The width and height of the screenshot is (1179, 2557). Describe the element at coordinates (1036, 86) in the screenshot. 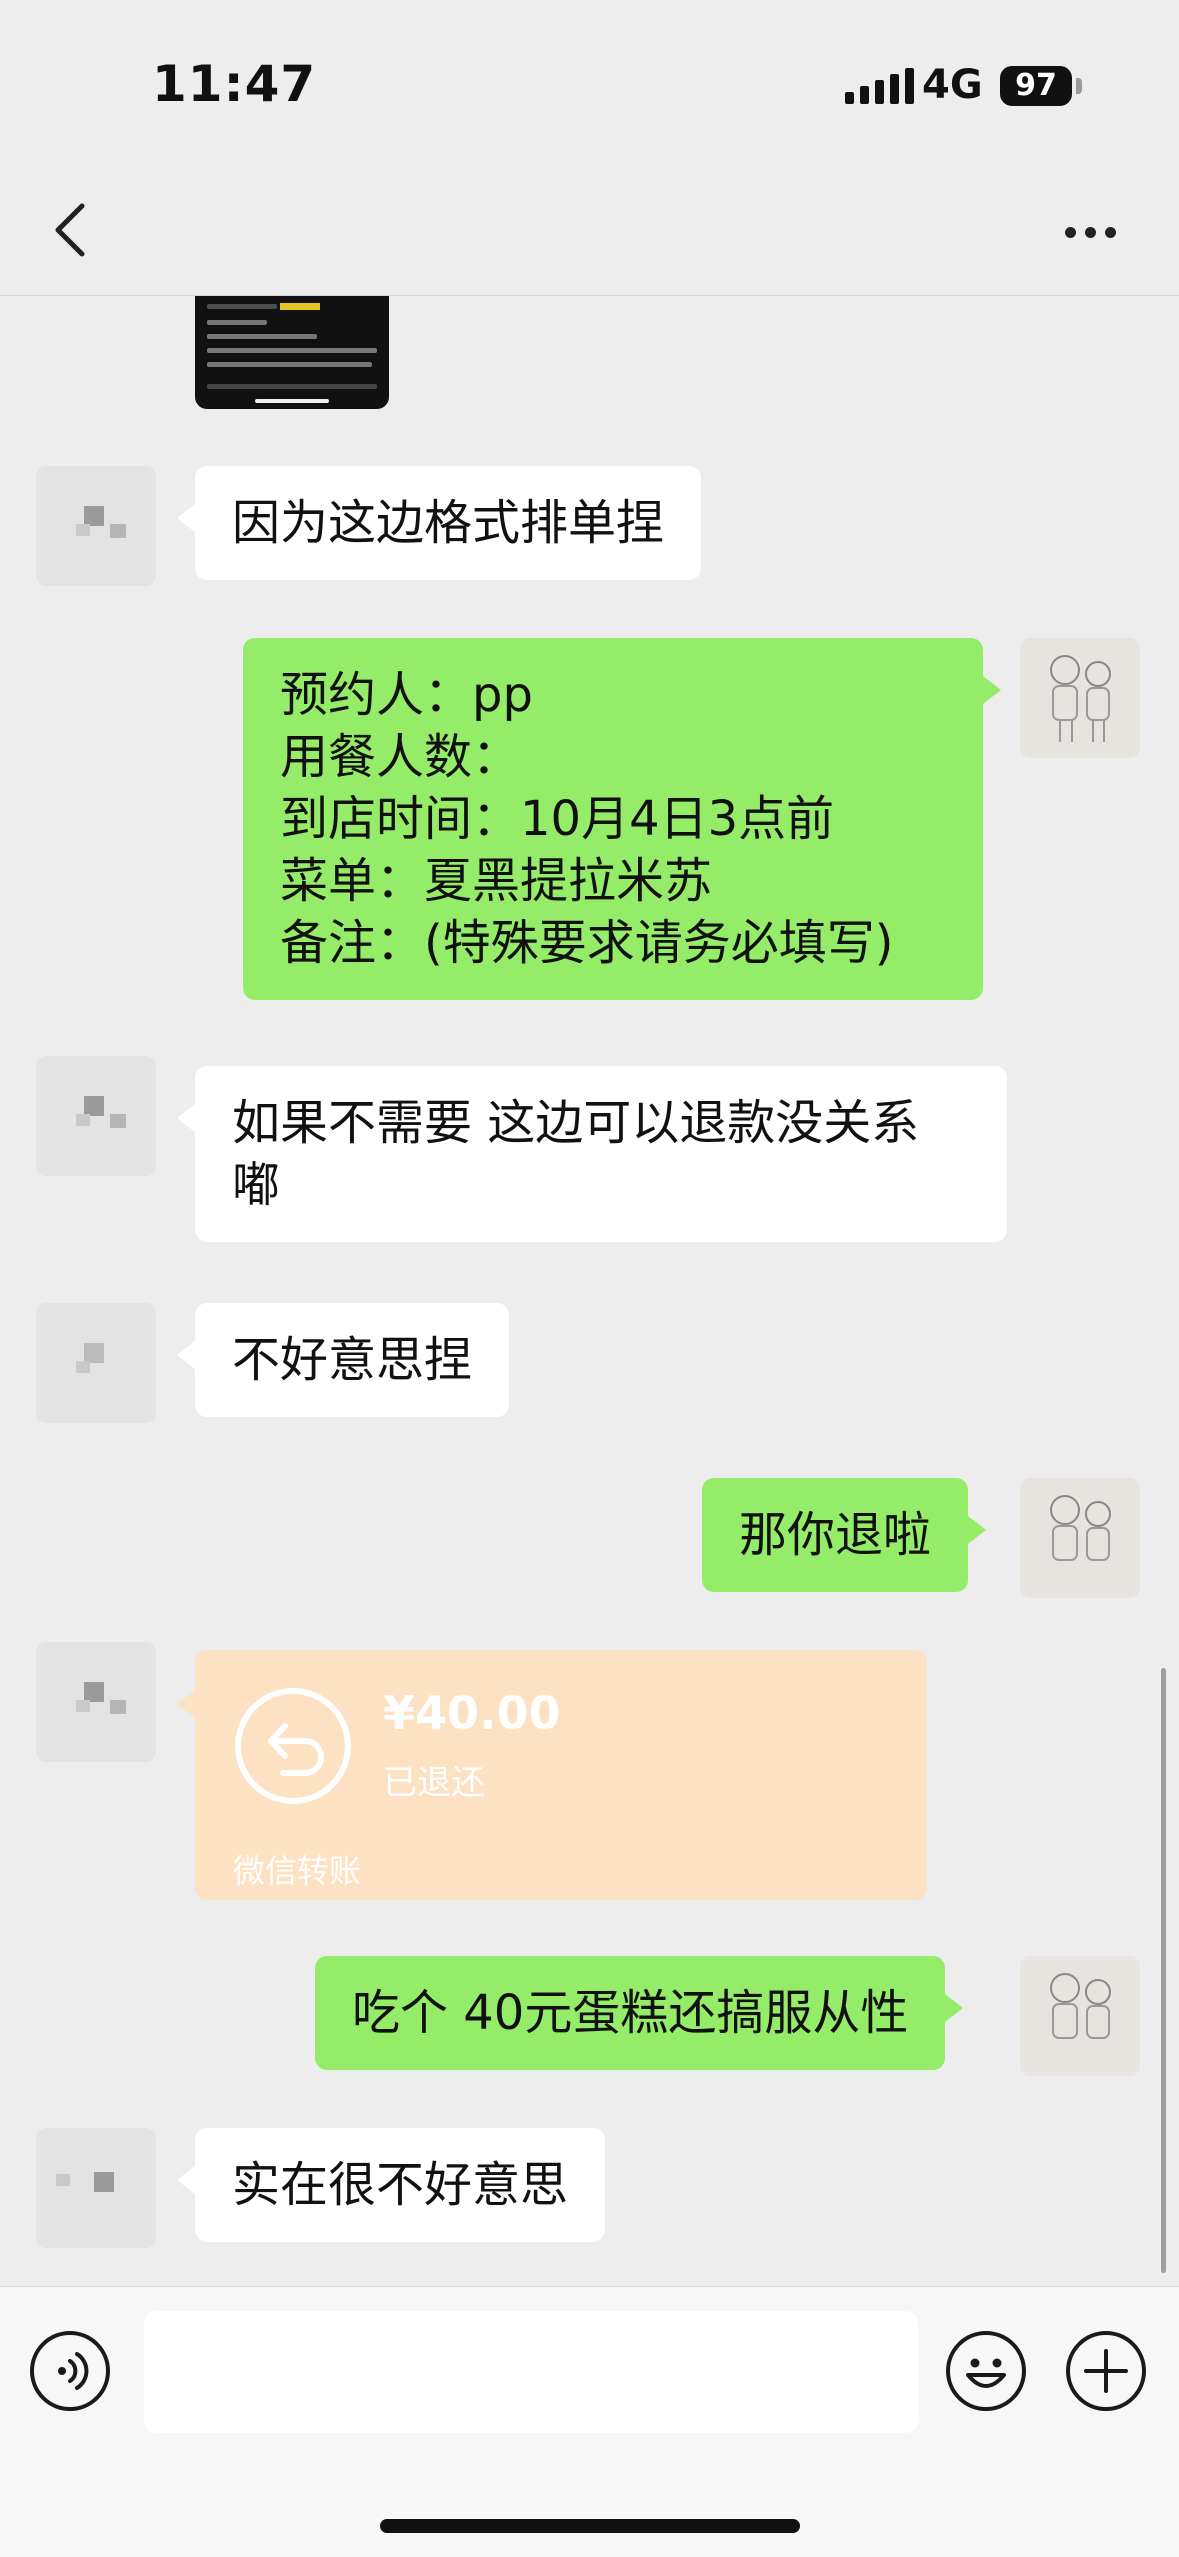

I see `battery-icon: 97` at that location.